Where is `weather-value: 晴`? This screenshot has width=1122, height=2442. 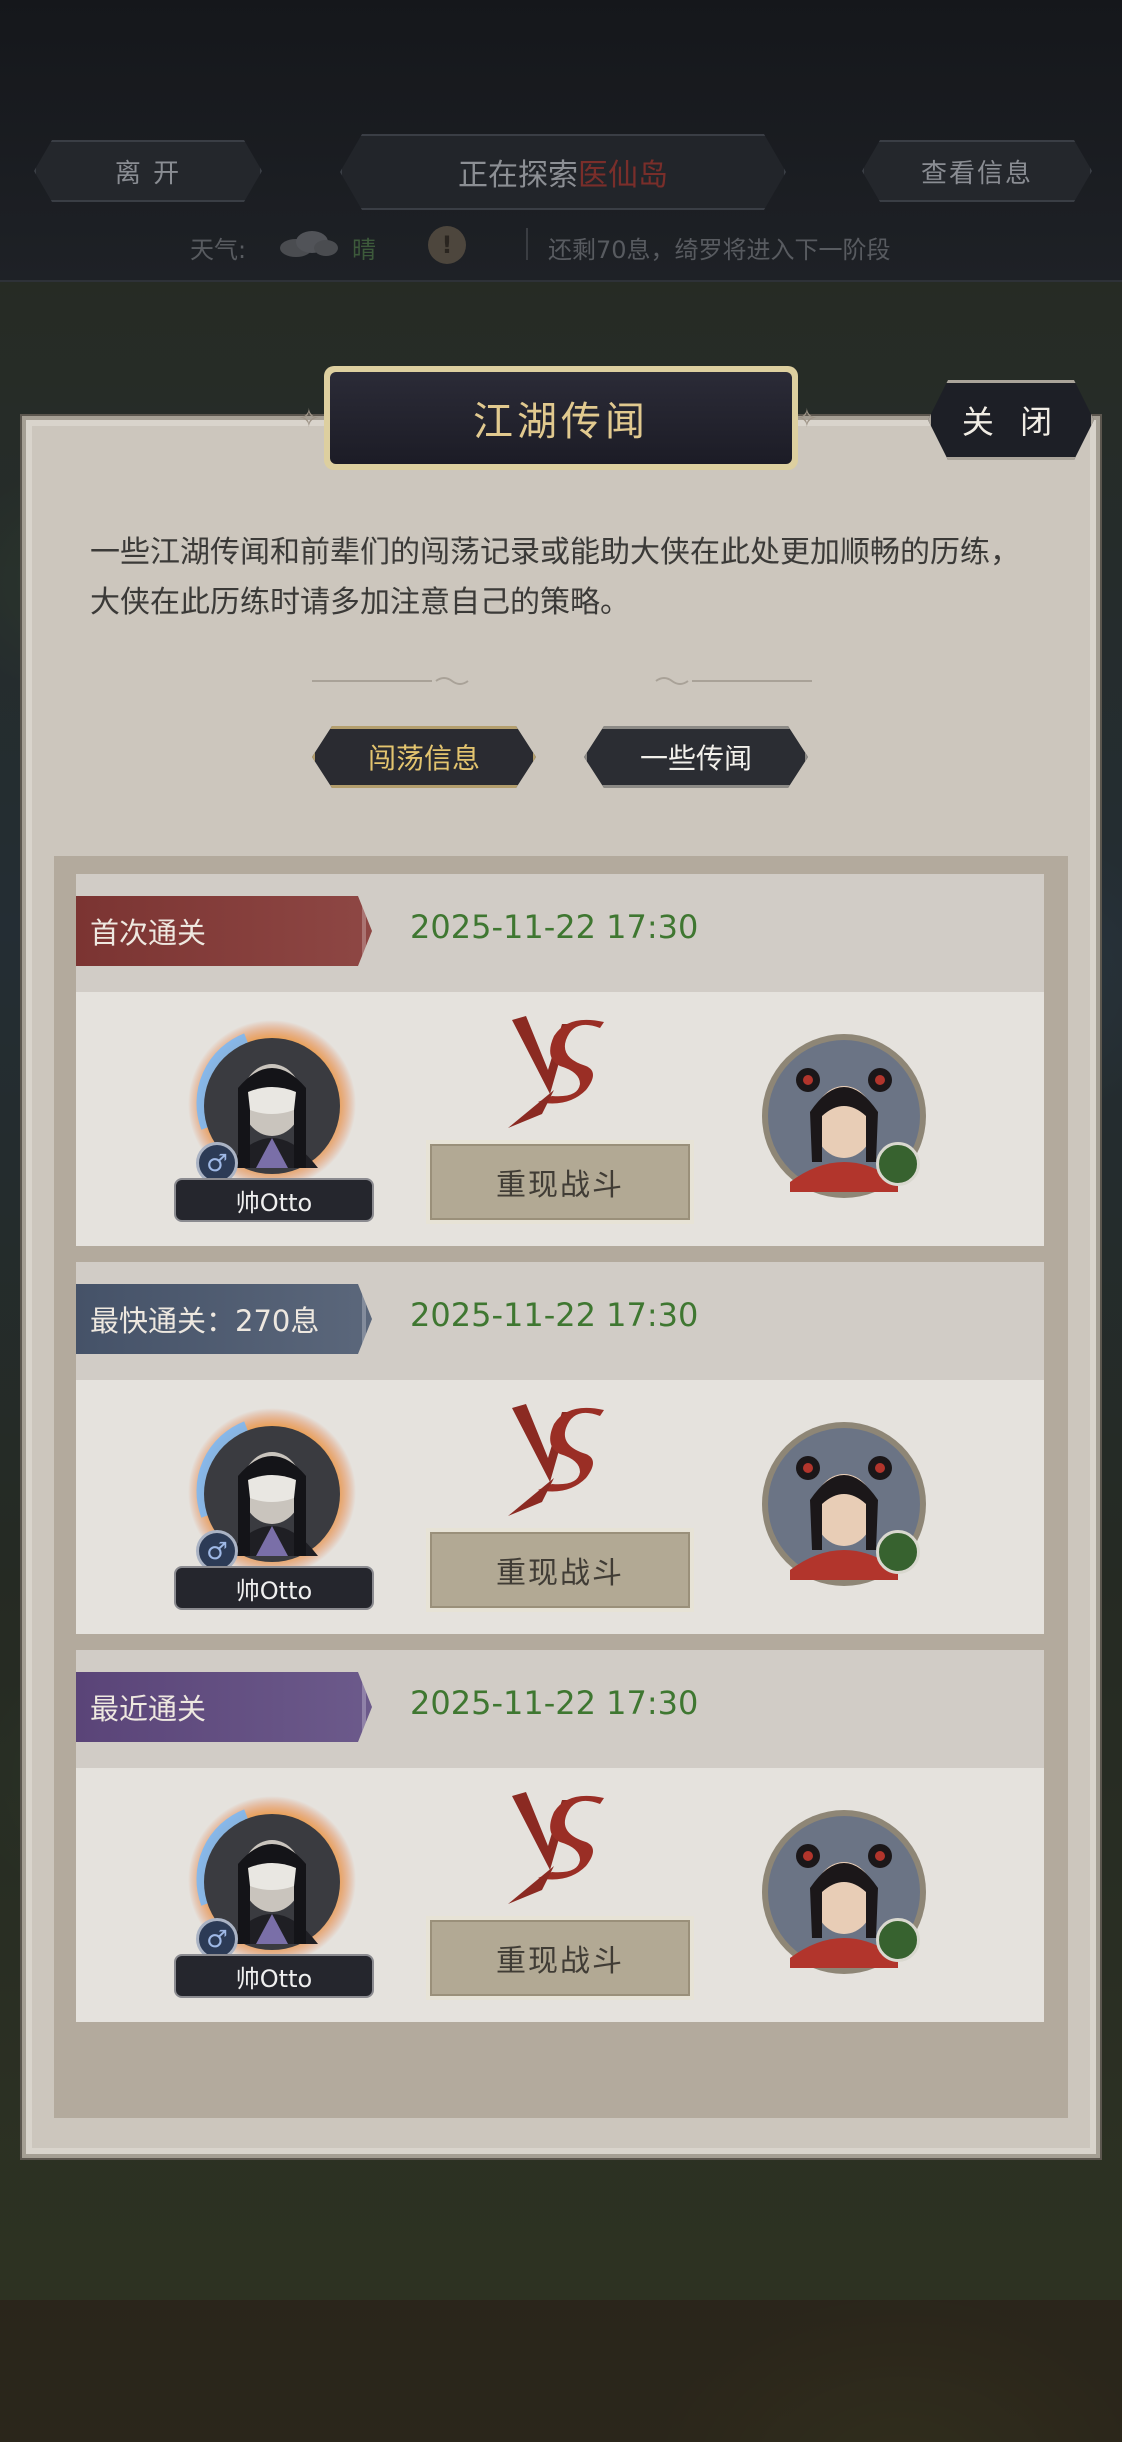
weather-value: 晴 is located at coordinates (364, 250).